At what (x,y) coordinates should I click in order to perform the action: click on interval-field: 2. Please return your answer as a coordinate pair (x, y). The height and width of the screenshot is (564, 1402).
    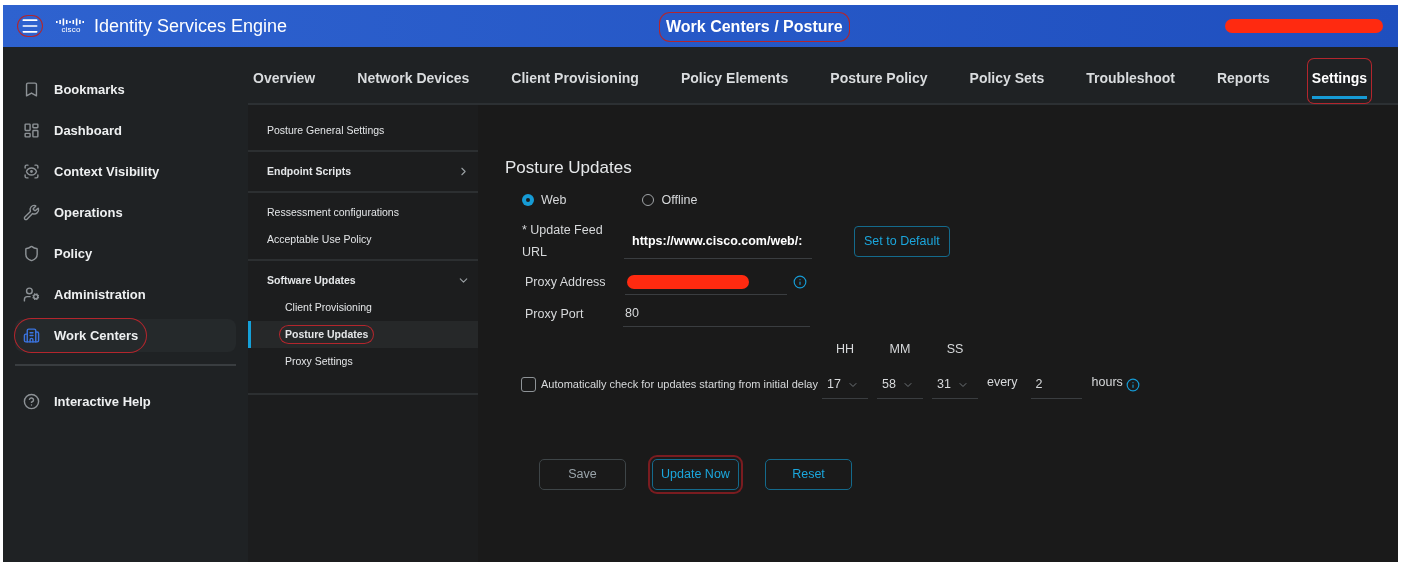
    Looking at the image, I should click on (1056, 385).